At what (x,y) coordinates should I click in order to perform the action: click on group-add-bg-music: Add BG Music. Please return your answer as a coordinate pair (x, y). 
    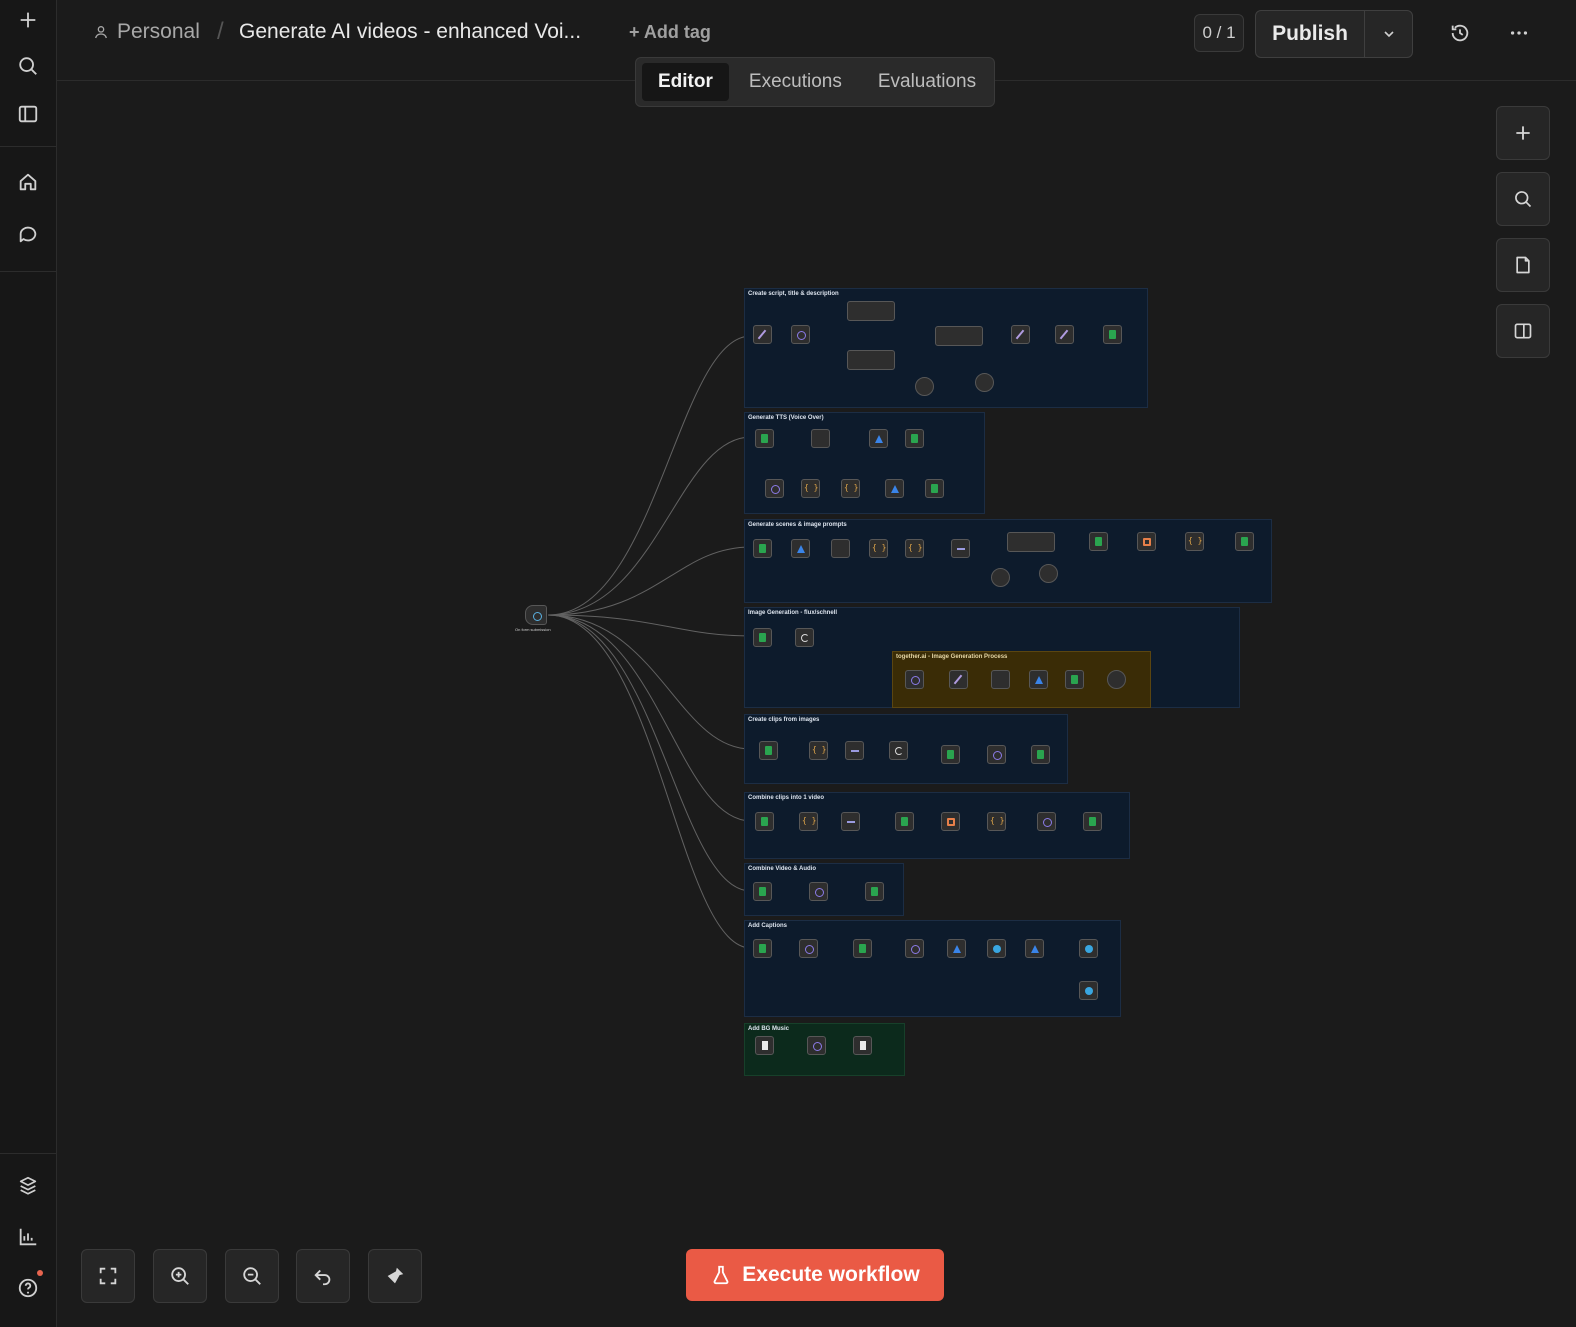
    Looking at the image, I should click on (824, 1049).